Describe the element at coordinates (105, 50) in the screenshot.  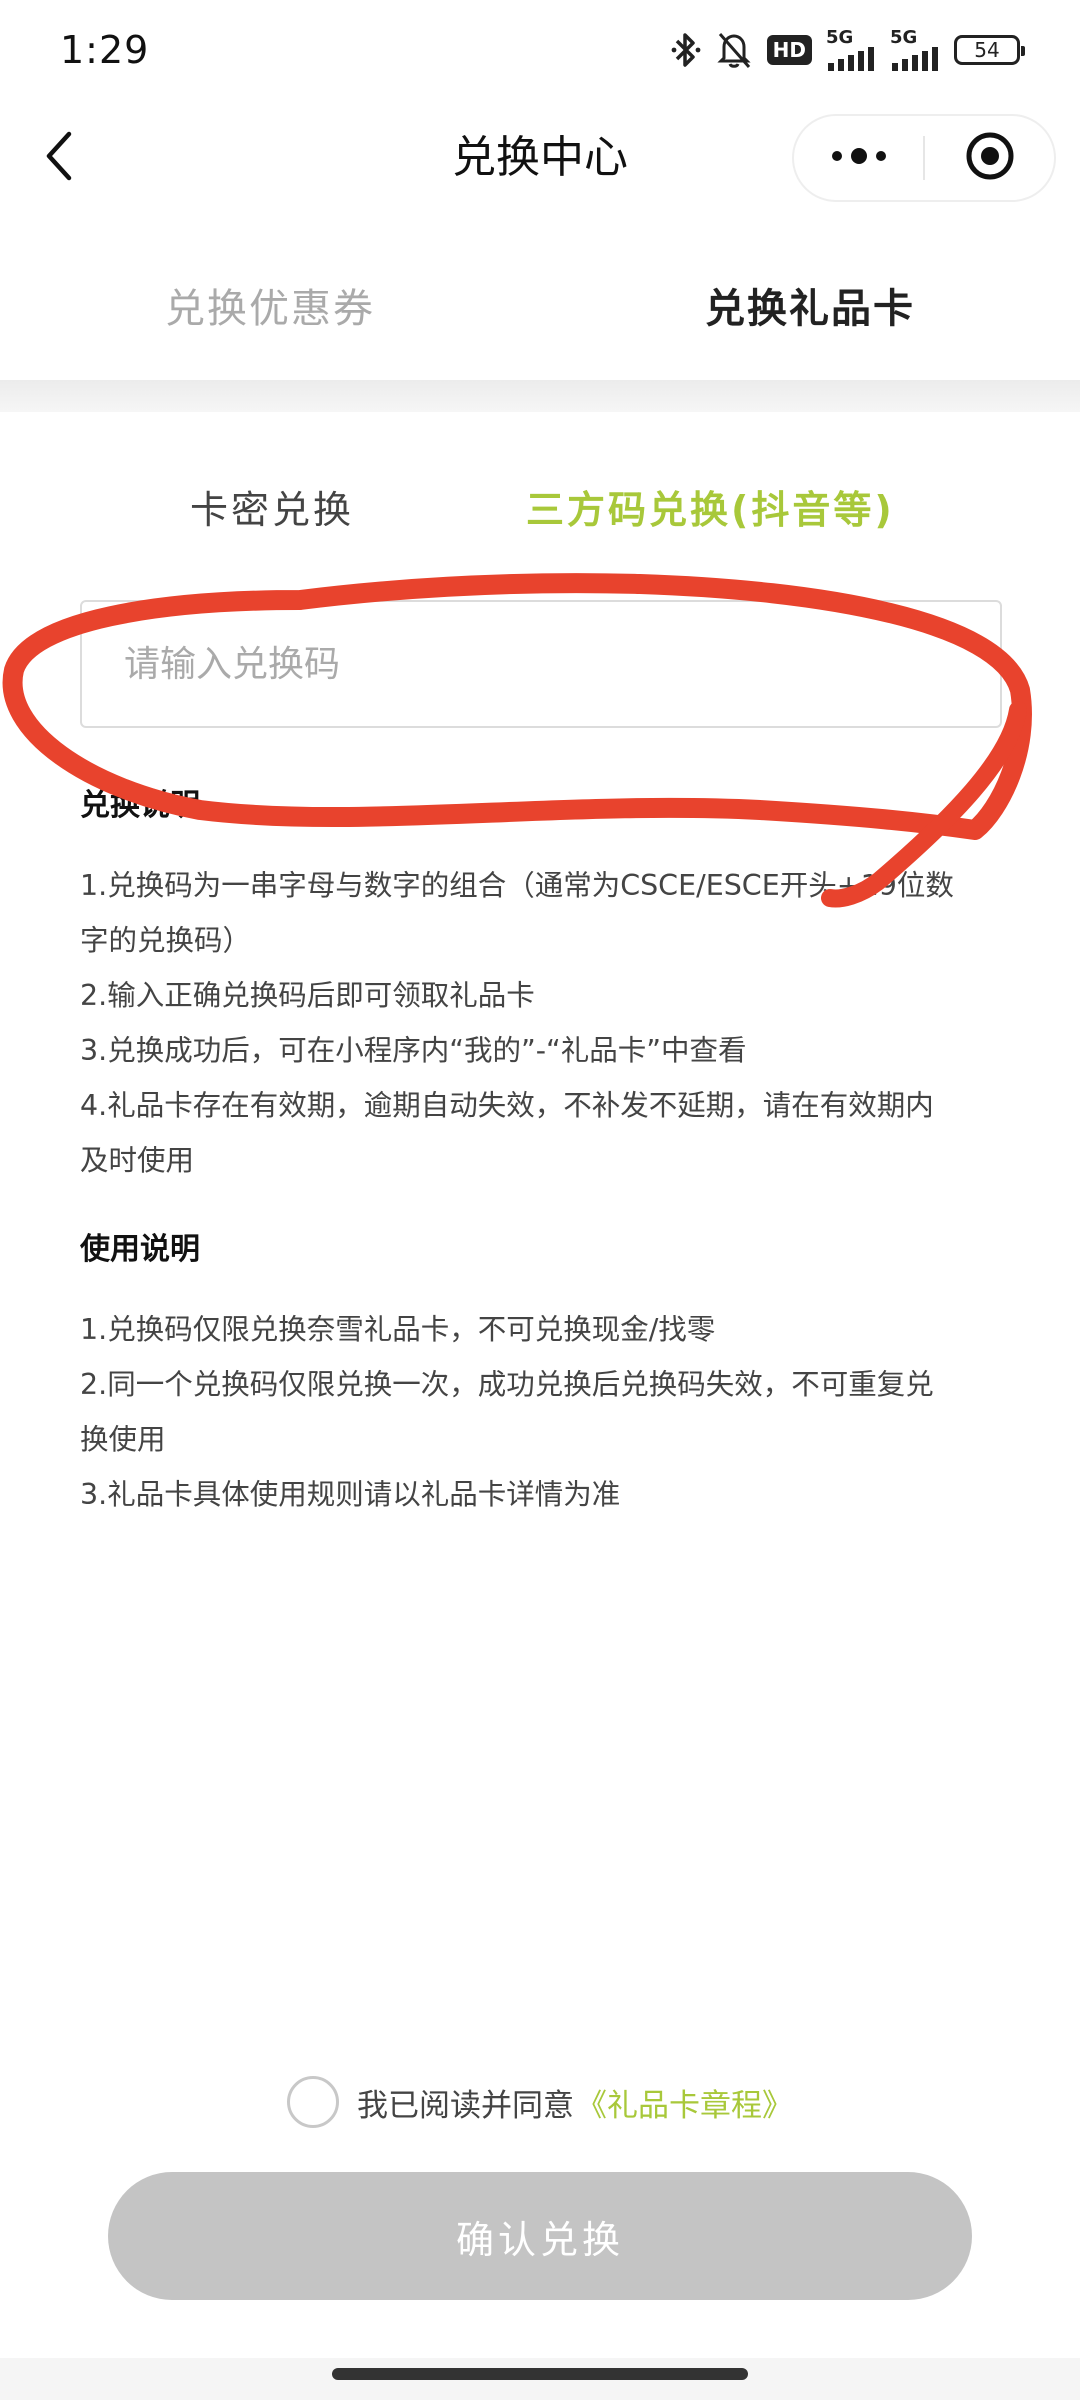
I see `status-time: 1:29` at that location.